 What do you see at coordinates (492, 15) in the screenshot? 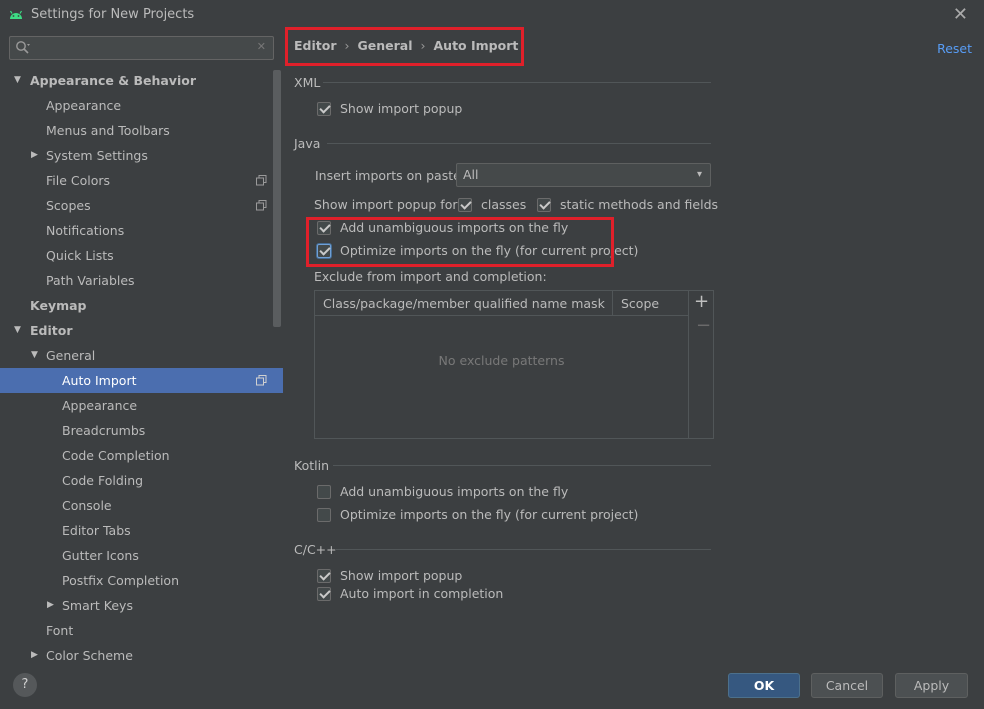
I see `title-bar: Settings for New Projects ✕` at bounding box center [492, 15].